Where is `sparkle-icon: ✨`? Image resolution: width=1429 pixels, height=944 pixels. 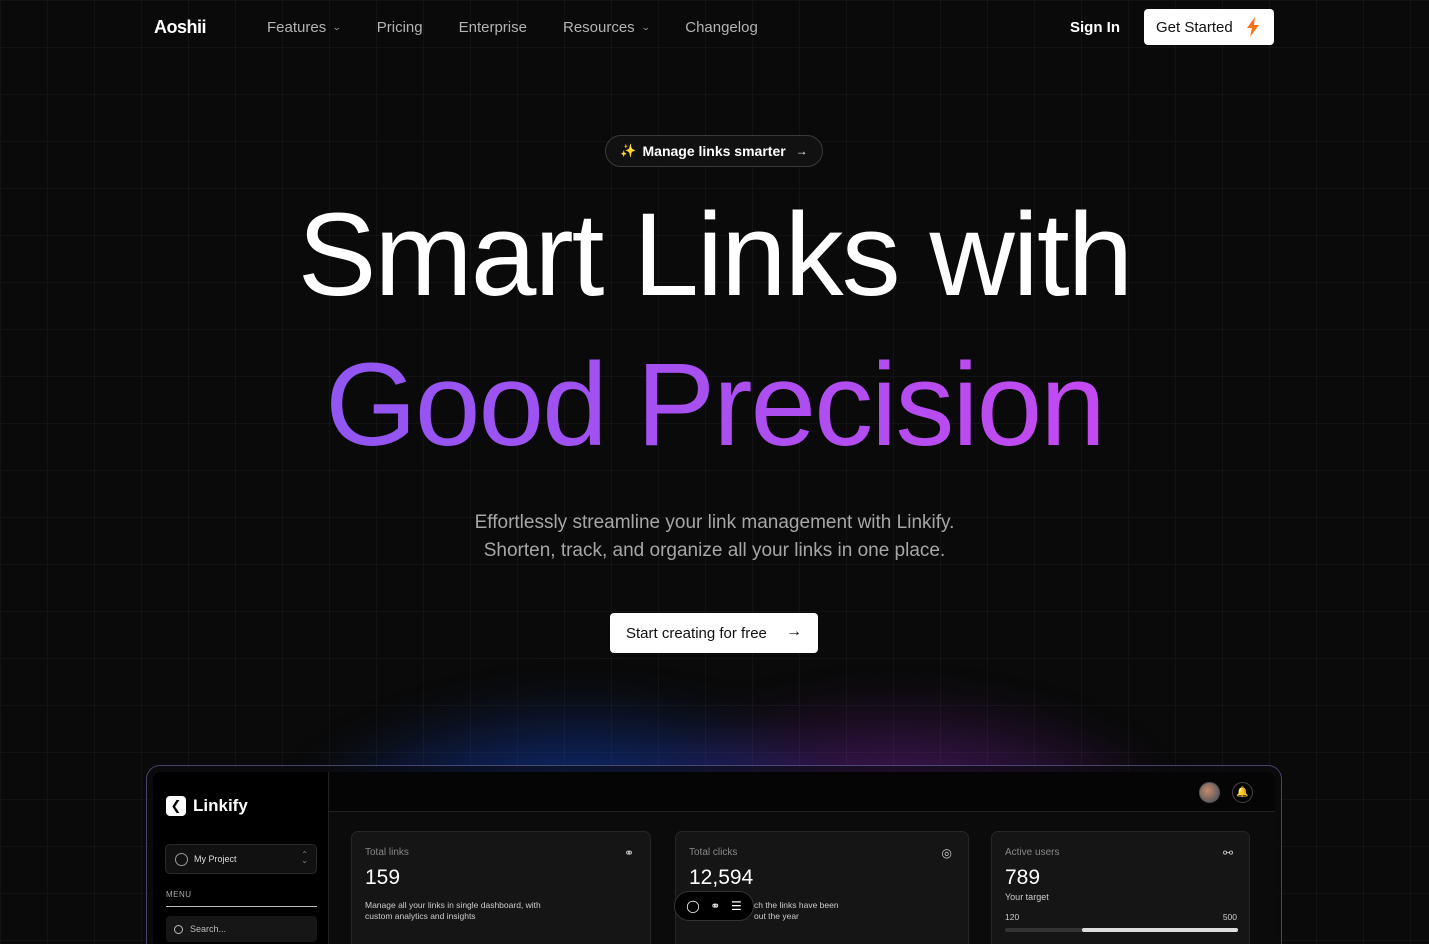
sparkle-icon: ✨ is located at coordinates (628, 150).